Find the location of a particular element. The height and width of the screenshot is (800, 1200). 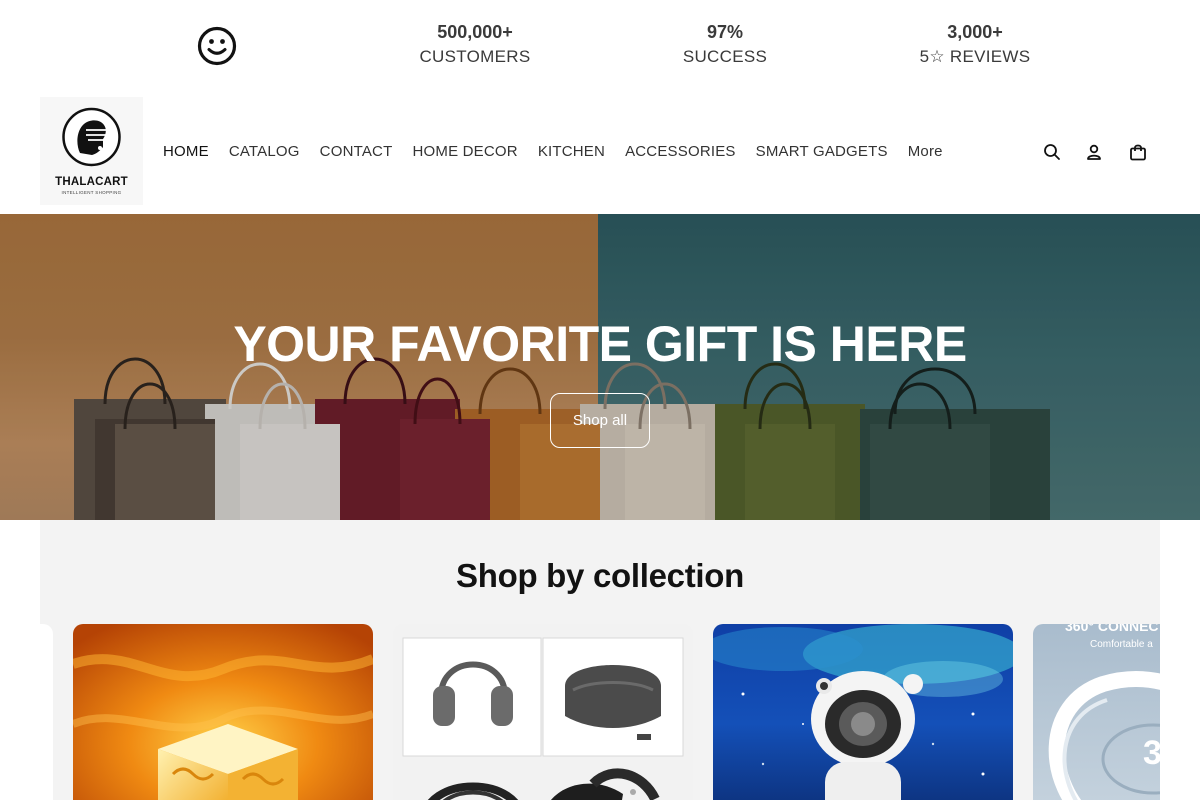

cart-icon is located at coordinates (1138, 152).